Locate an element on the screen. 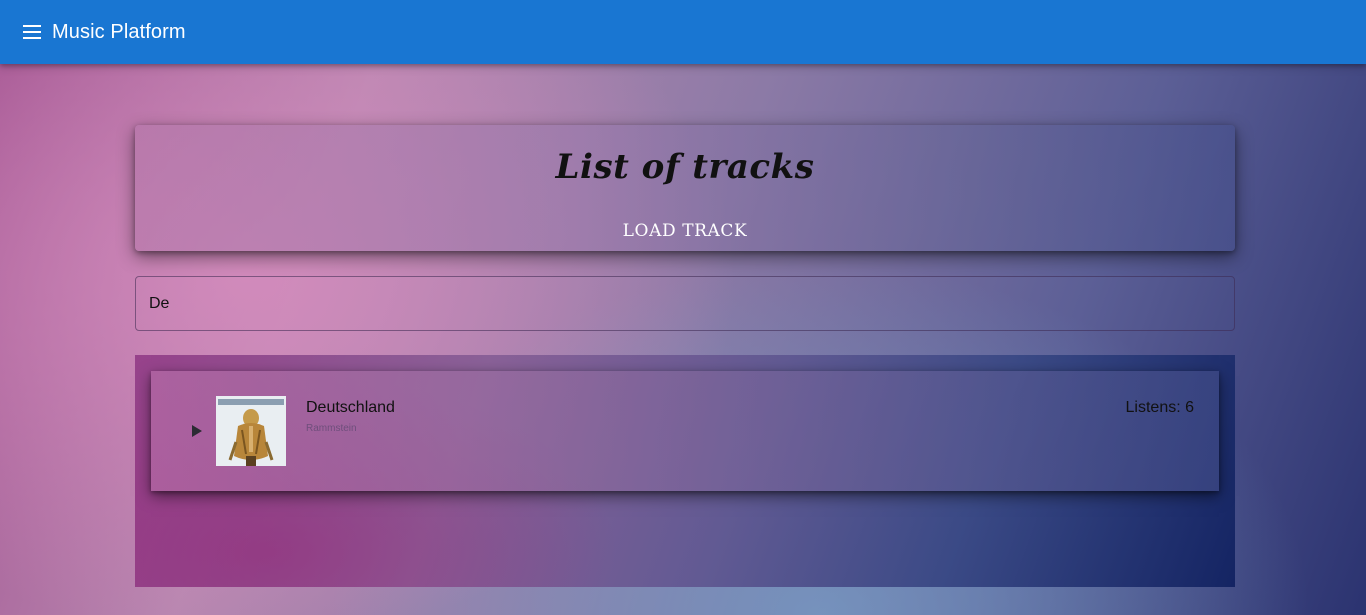 The width and height of the screenshot is (1366, 615). track-listens: Listens: 6 is located at coordinates (1159, 407).